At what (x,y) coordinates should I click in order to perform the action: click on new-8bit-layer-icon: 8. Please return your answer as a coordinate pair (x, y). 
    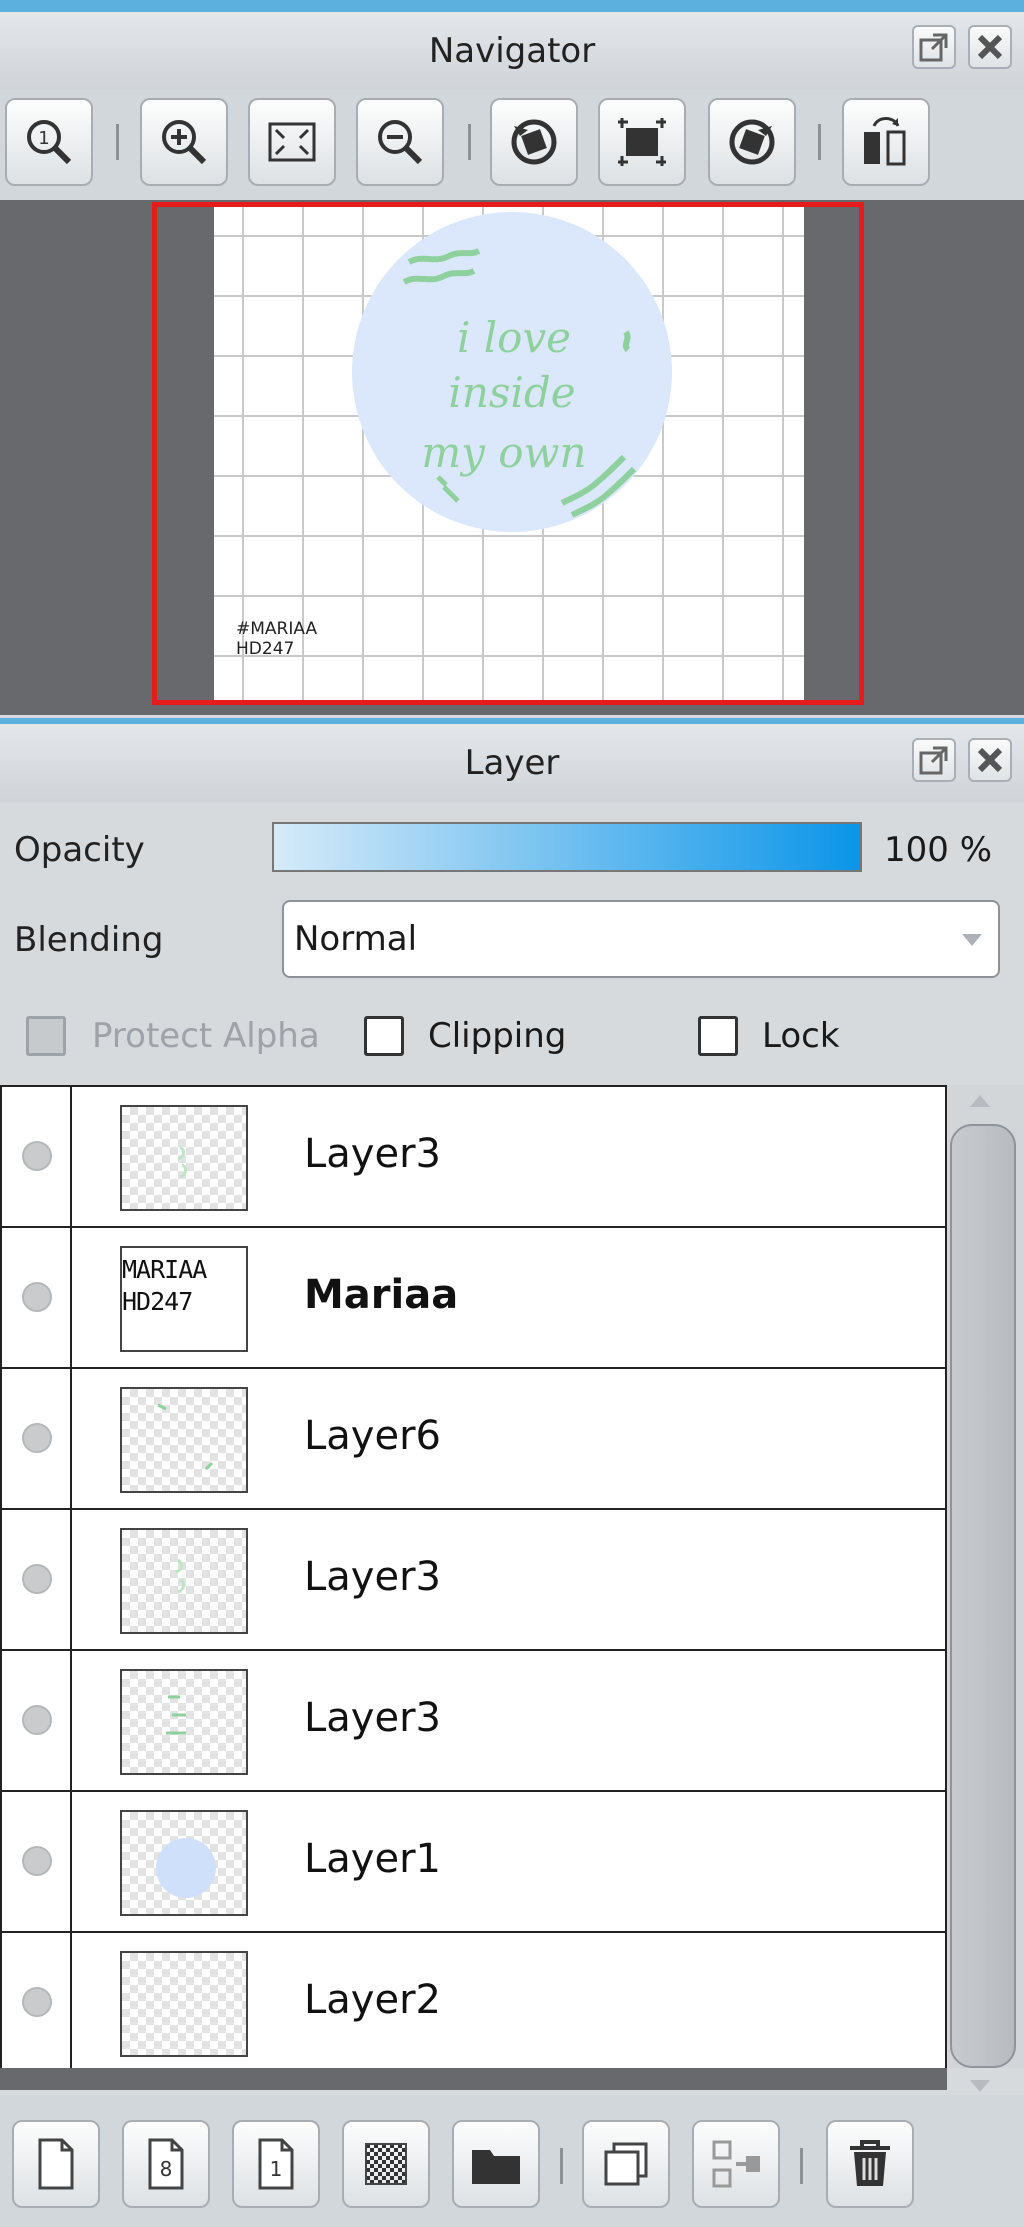
    Looking at the image, I should click on (166, 2164).